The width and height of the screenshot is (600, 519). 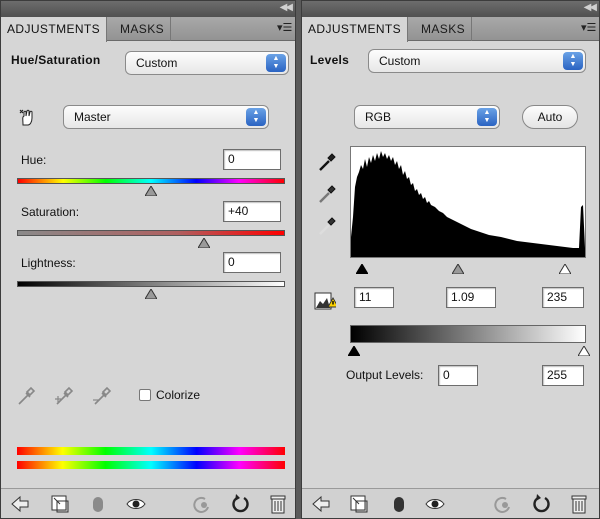 I want to click on output-black-field: 0, so click(x=458, y=375).